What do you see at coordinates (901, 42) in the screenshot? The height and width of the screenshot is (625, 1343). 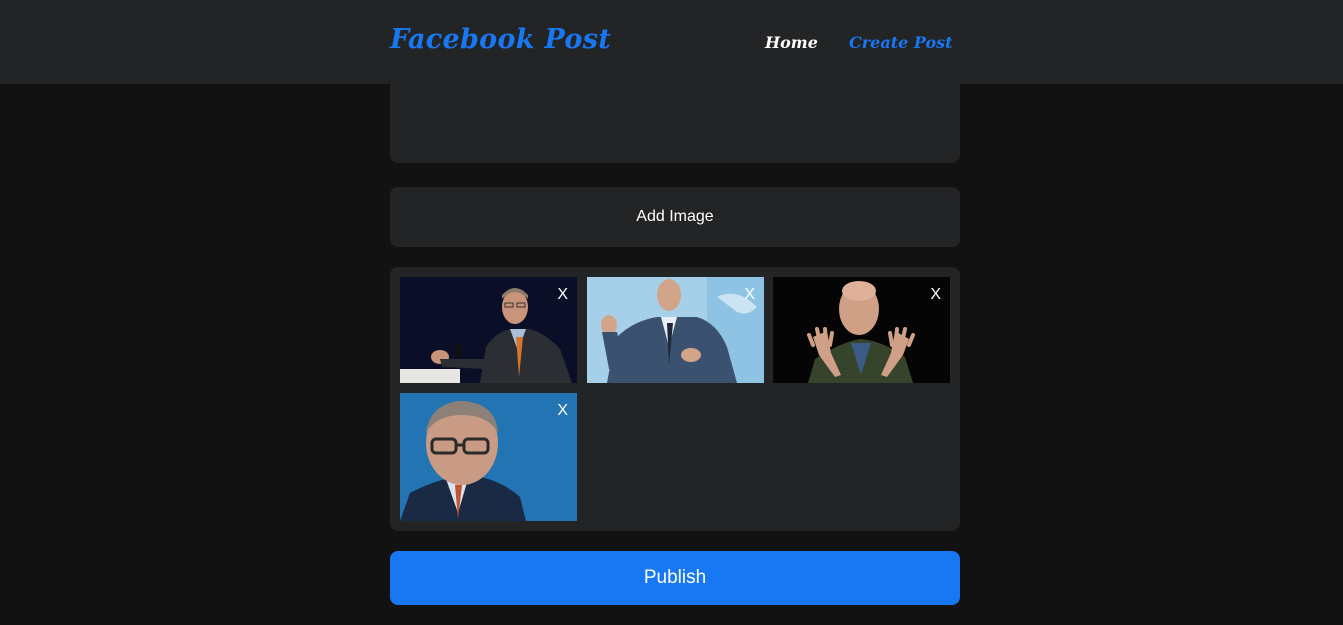 I see `nav-link-create-post: Create Post` at bounding box center [901, 42].